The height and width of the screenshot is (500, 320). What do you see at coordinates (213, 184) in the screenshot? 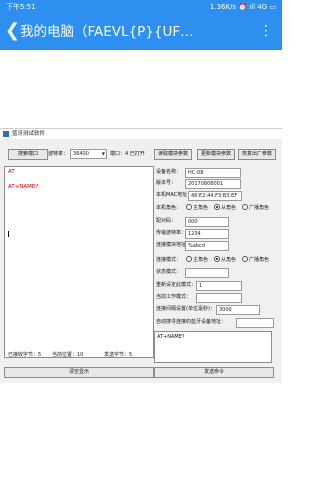
I see `version-field: 20170808001` at bounding box center [213, 184].